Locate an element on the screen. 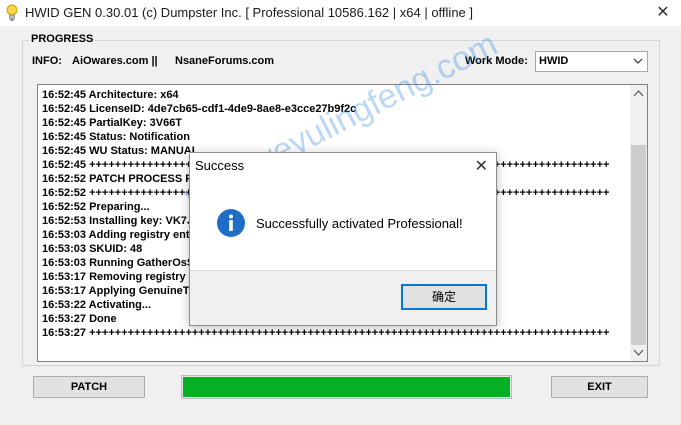 Image resolution: width=681 pixels, height=425 pixels. info-icon is located at coordinates (231, 223).